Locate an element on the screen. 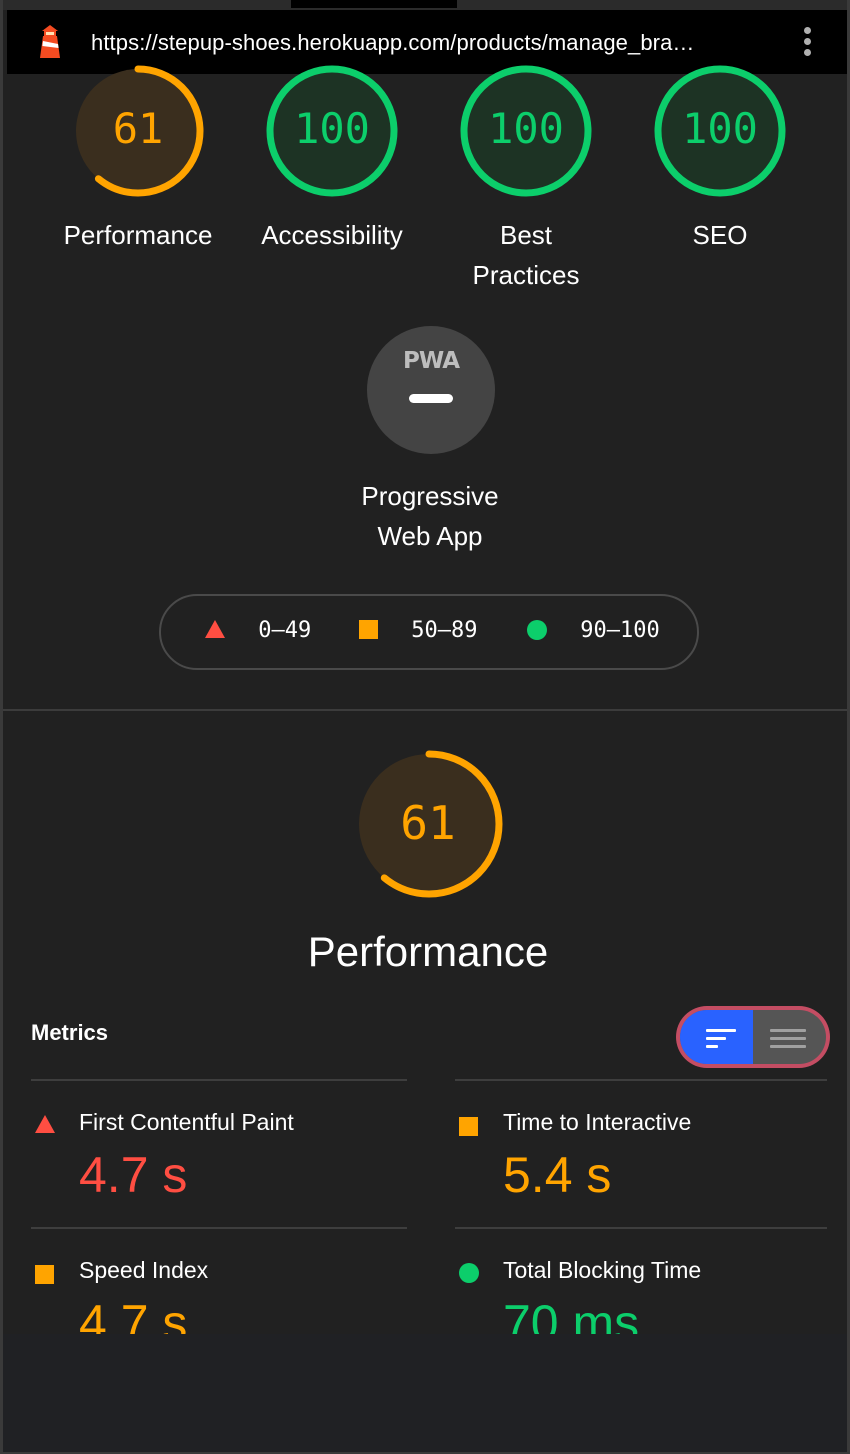 The image size is (850, 1454). pwa-label-line2: Web App is located at coordinates (430, 536).